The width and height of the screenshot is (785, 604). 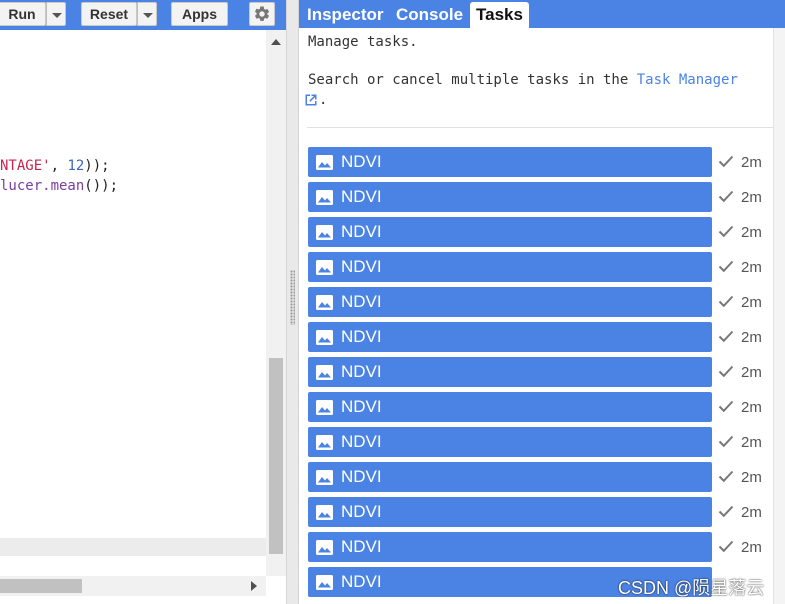 What do you see at coordinates (109, 14) in the screenshot?
I see `reset-button: Reset` at bounding box center [109, 14].